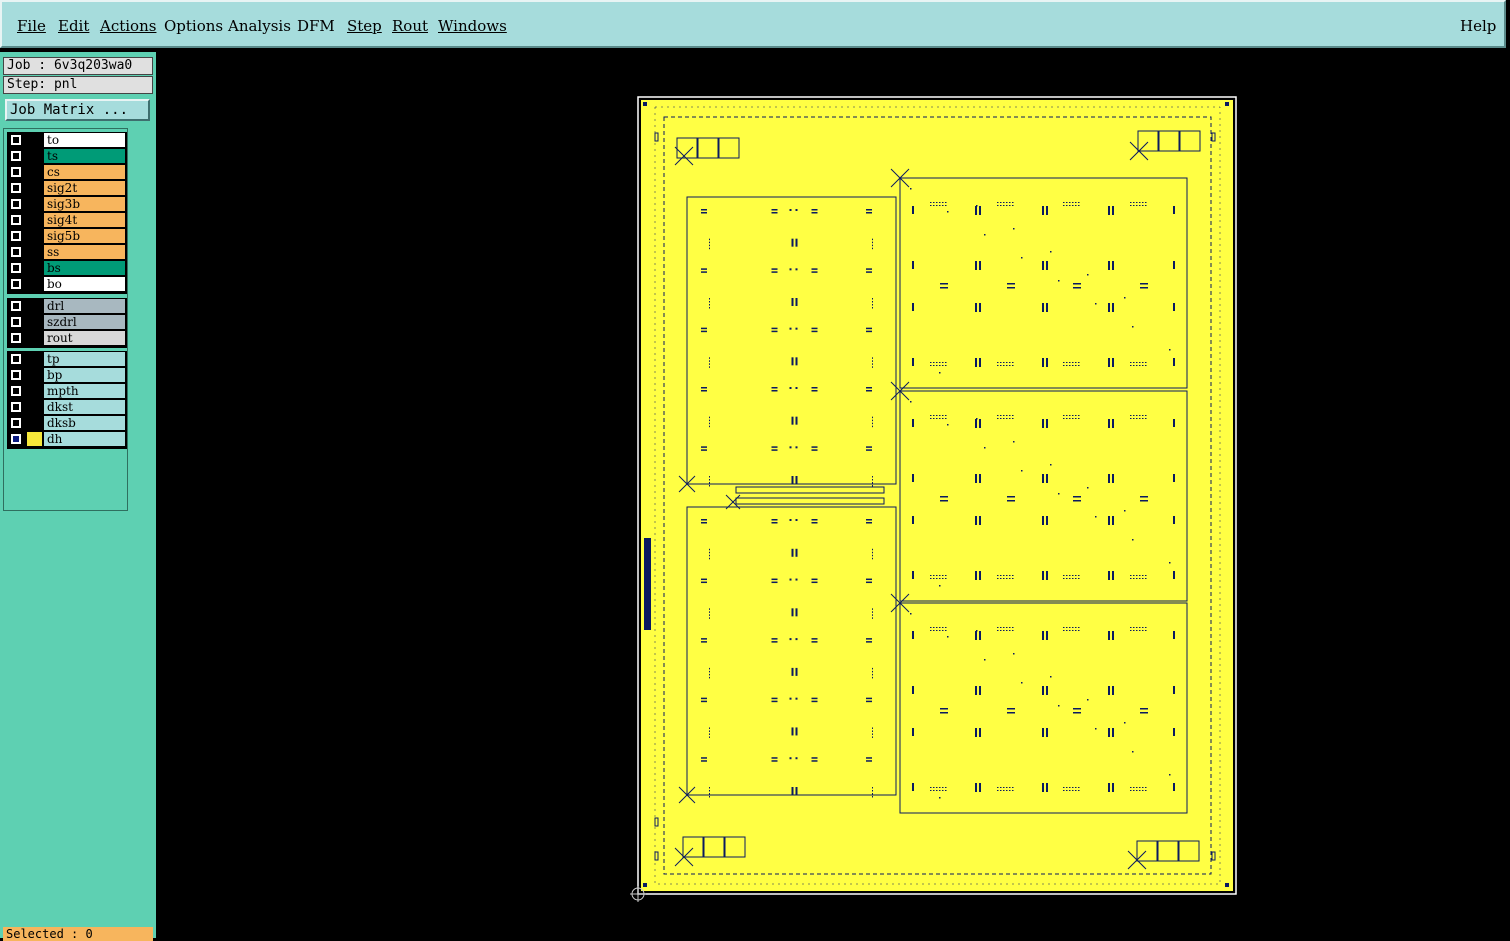  I want to click on layer-name: rout, so click(84, 338).